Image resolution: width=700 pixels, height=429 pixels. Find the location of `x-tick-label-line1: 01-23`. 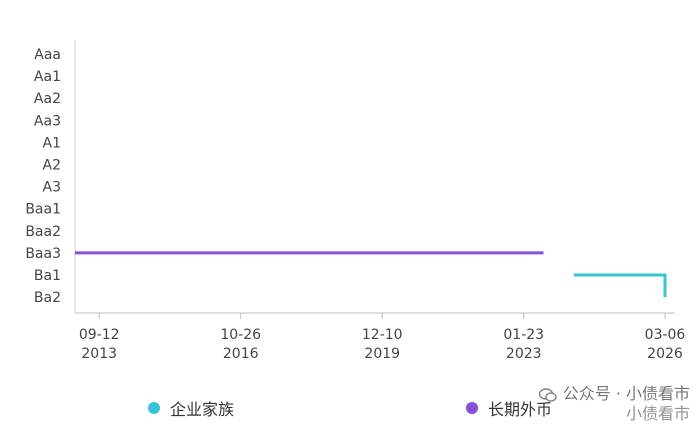

x-tick-label-line1: 01-23 is located at coordinates (523, 335).